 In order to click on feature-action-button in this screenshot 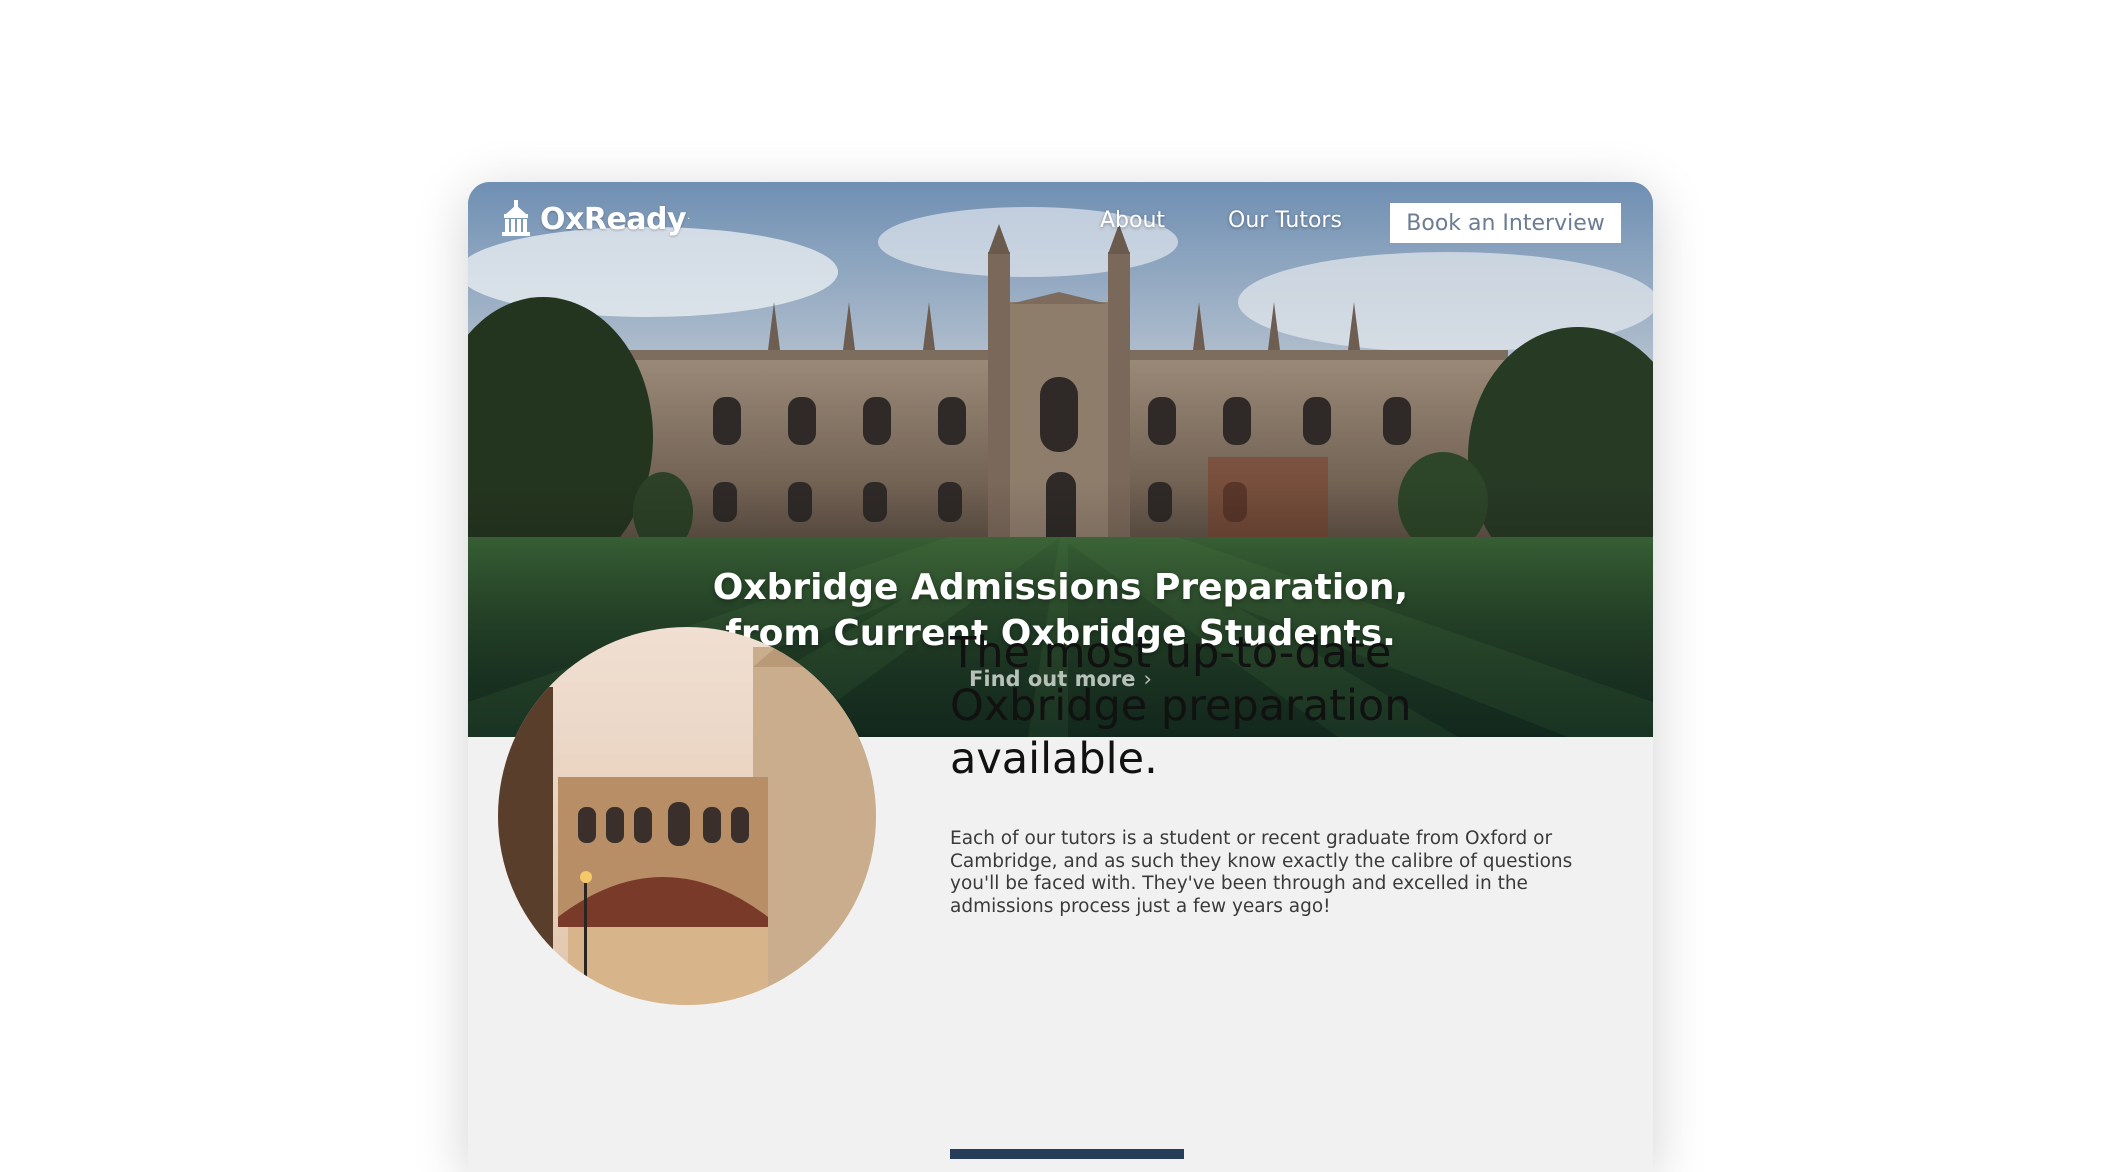, I will do `click(1067, 1154)`.